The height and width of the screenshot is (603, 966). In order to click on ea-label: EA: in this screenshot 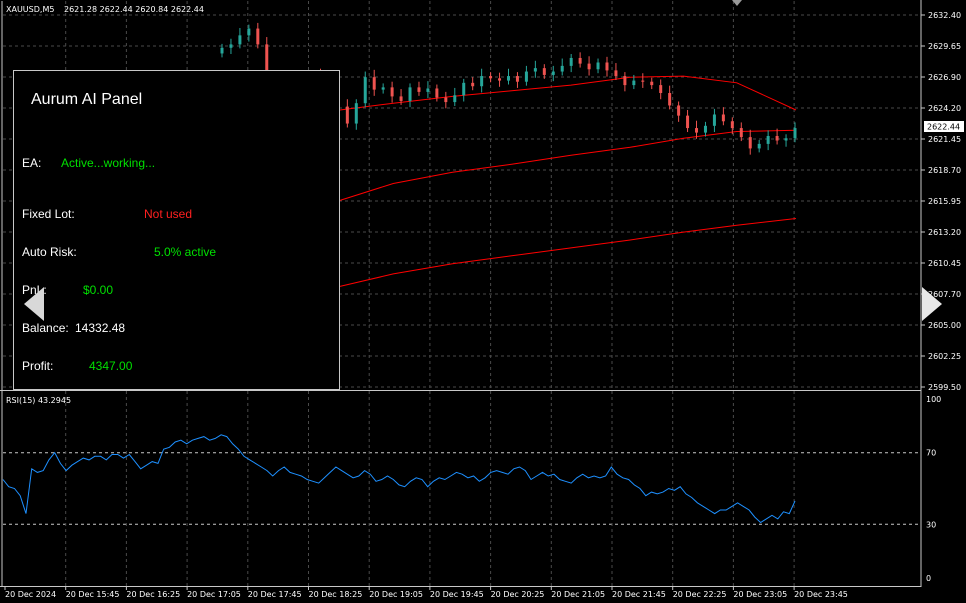, I will do `click(32, 163)`.